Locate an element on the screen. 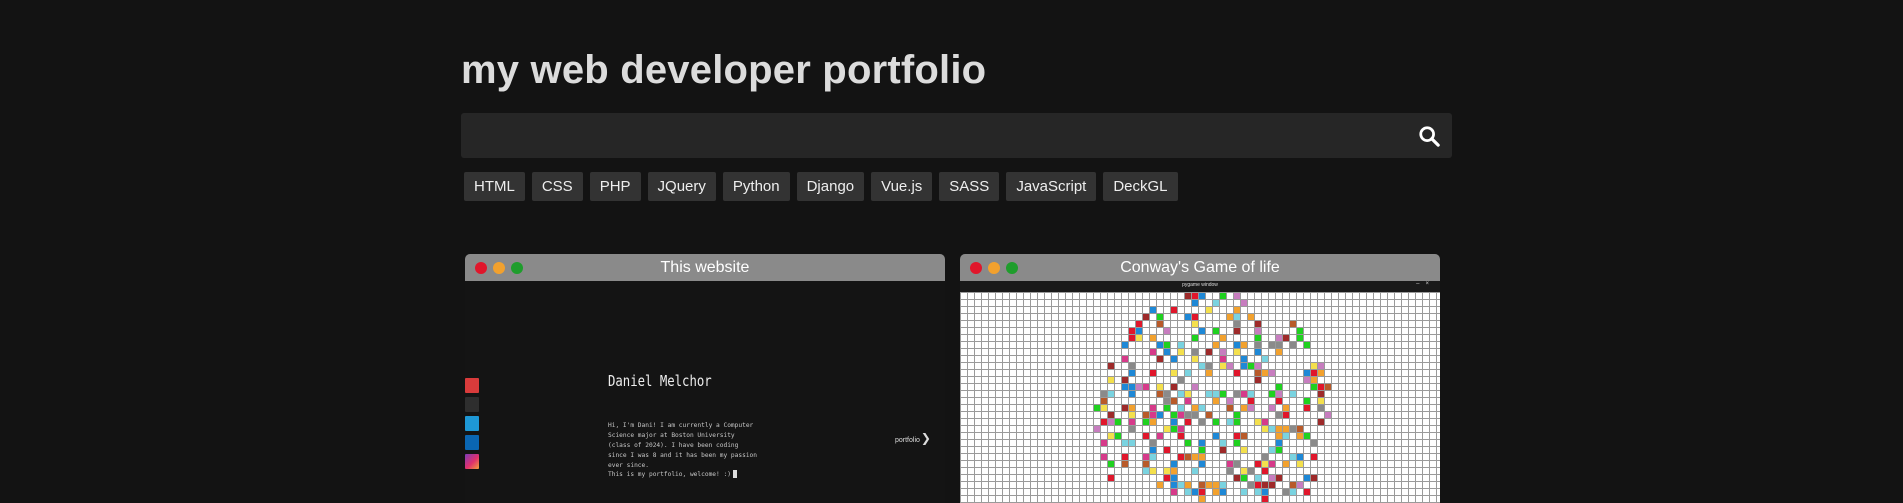 The height and width of the screenshot is (503, 1903). project-card-game-of-life: Conway's Game of life pygame window –× is located at coordinates (1200, 378).